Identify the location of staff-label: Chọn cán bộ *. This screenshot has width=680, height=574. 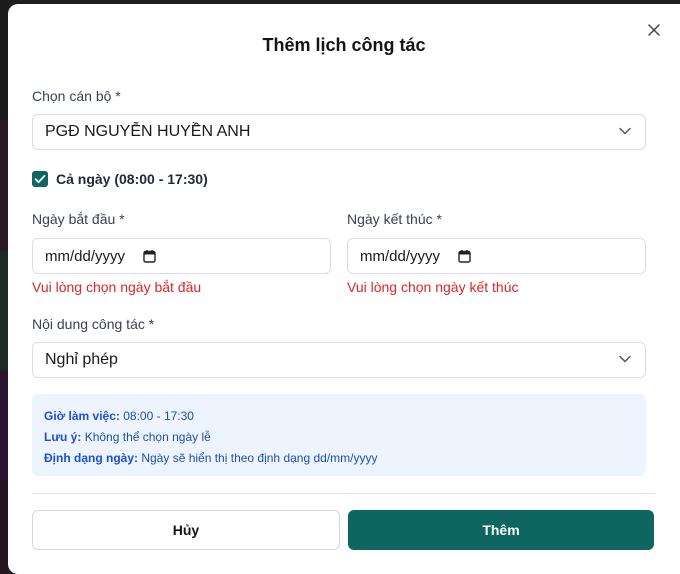
(76, 96).